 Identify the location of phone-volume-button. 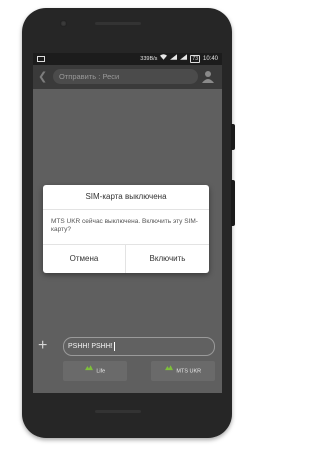
(233, 203).